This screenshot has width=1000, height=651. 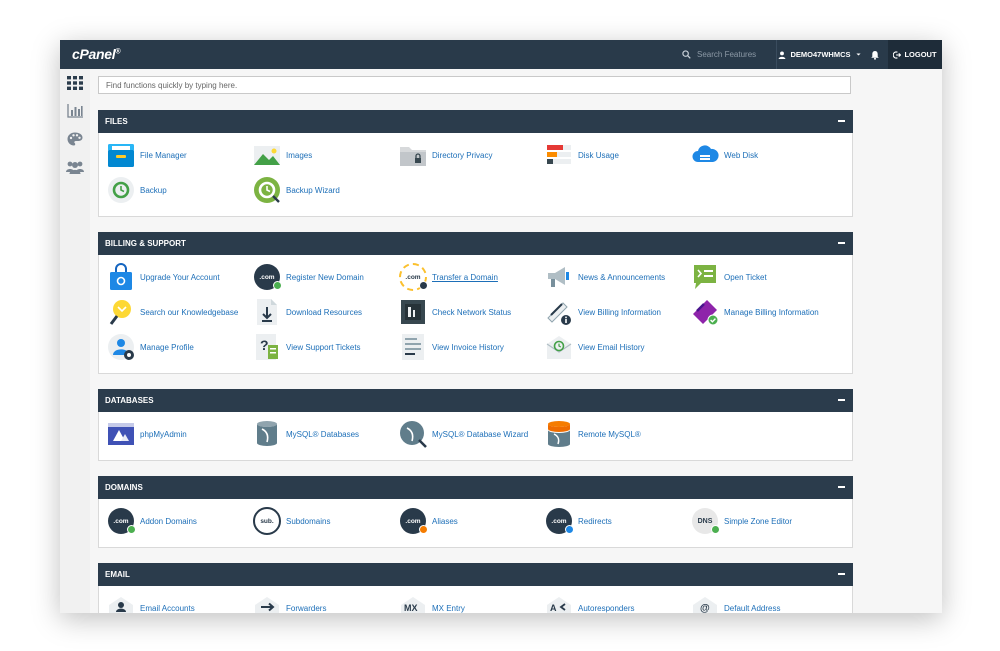 What do you see at coordinates (267, 347) in the screenshot?
I see `support-tickets-icon: ?` at bounding box center [267, 347].